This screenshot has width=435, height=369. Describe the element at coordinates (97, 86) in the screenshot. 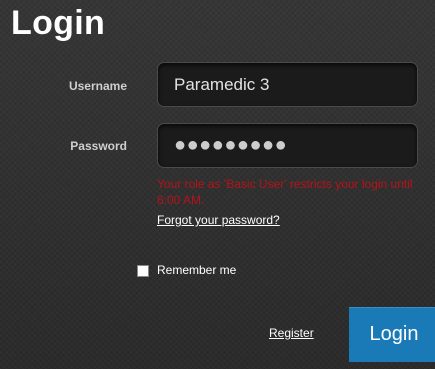

I see `username-label: Username` at that location.